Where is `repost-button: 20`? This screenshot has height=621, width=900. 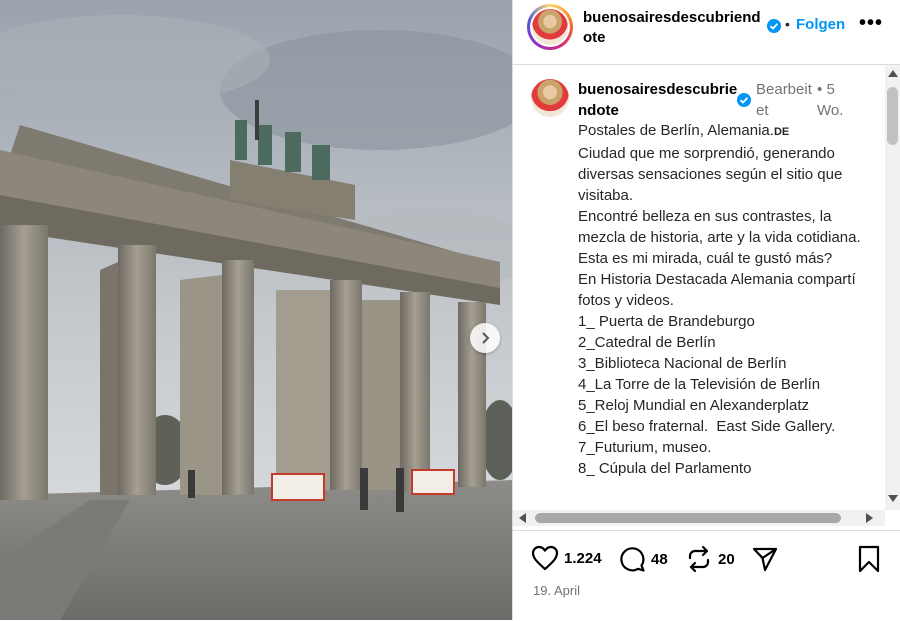
repost-button: 20 is located at coordinates (710, 559).